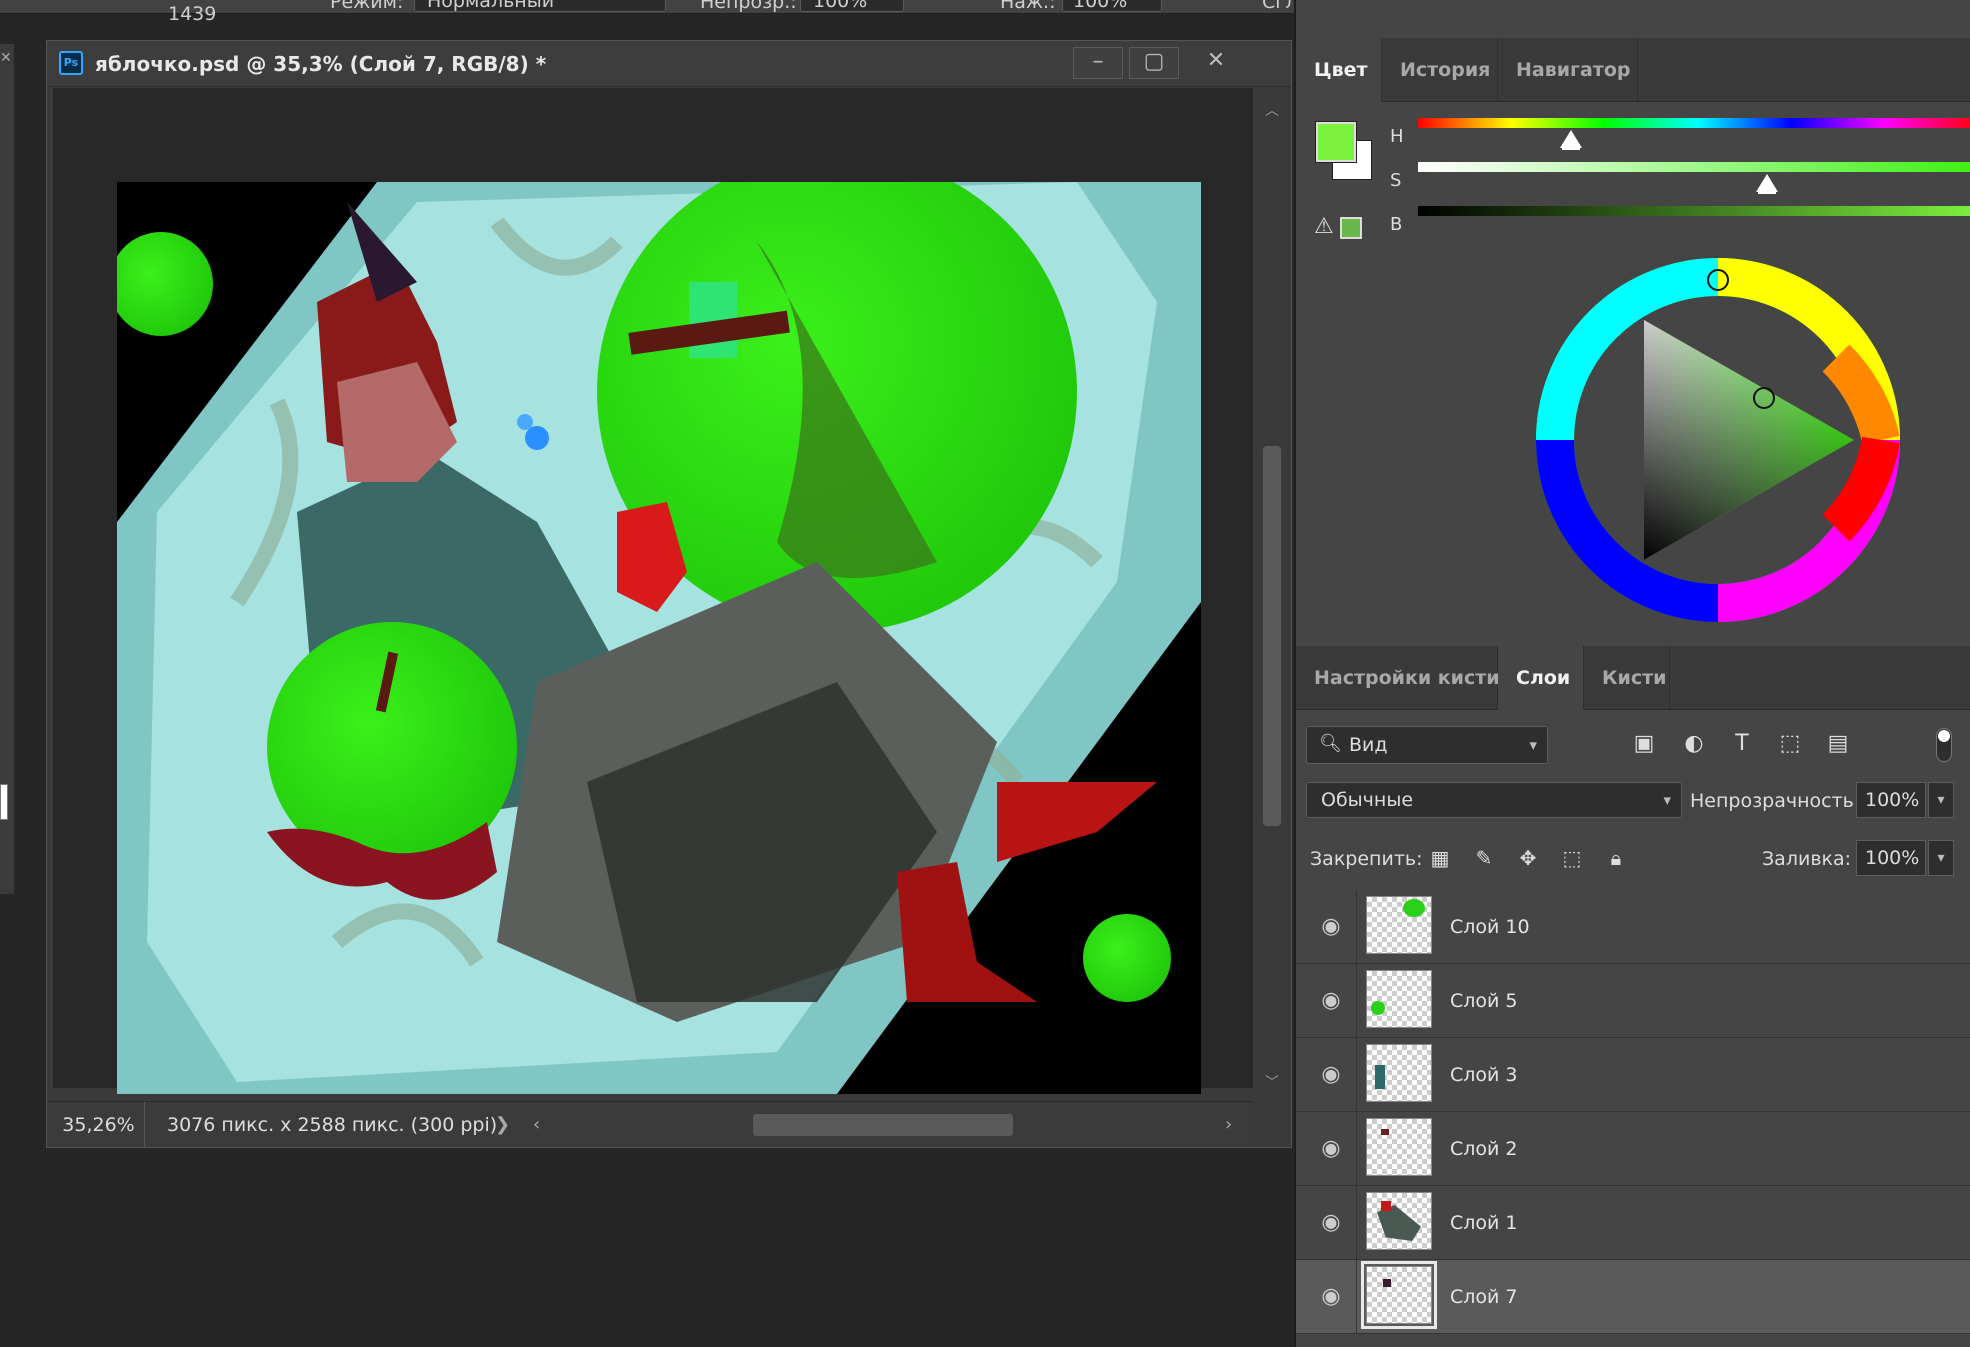 The image size is (1970, 1347). I want to click on filter-toggle-switch, so click(1944, 745).